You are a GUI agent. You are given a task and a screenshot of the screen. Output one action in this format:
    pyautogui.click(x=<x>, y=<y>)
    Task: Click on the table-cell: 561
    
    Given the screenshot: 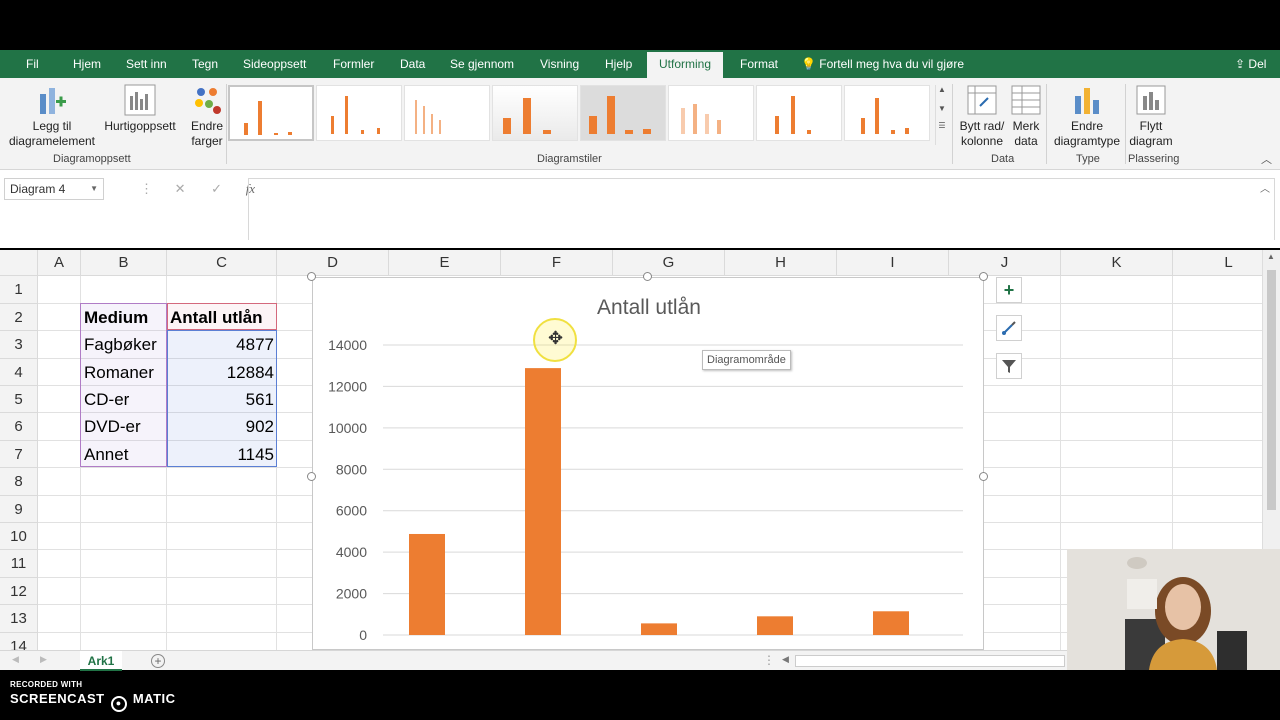 What is the action you would take?
    pyautogui.click(x=222, y=399)
    